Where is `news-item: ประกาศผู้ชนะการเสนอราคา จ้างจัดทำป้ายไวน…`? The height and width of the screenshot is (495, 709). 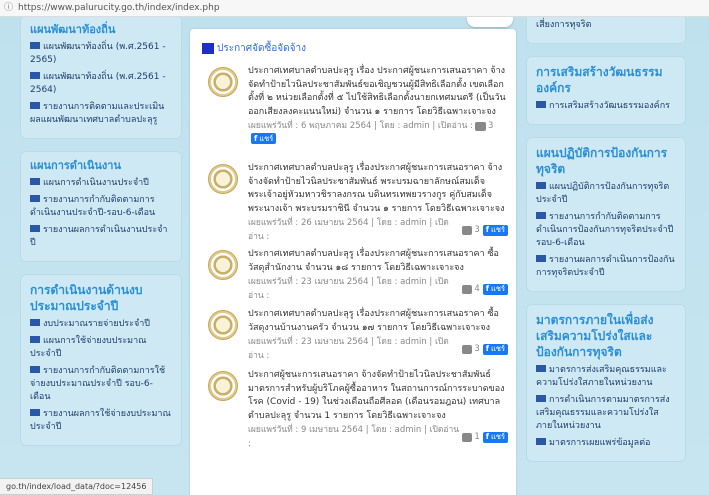
news-item: ประกาศผู้ชนะการเสนอราคา จ้างจัดทำป้ายไวน… is located at coordinates (358, 410).